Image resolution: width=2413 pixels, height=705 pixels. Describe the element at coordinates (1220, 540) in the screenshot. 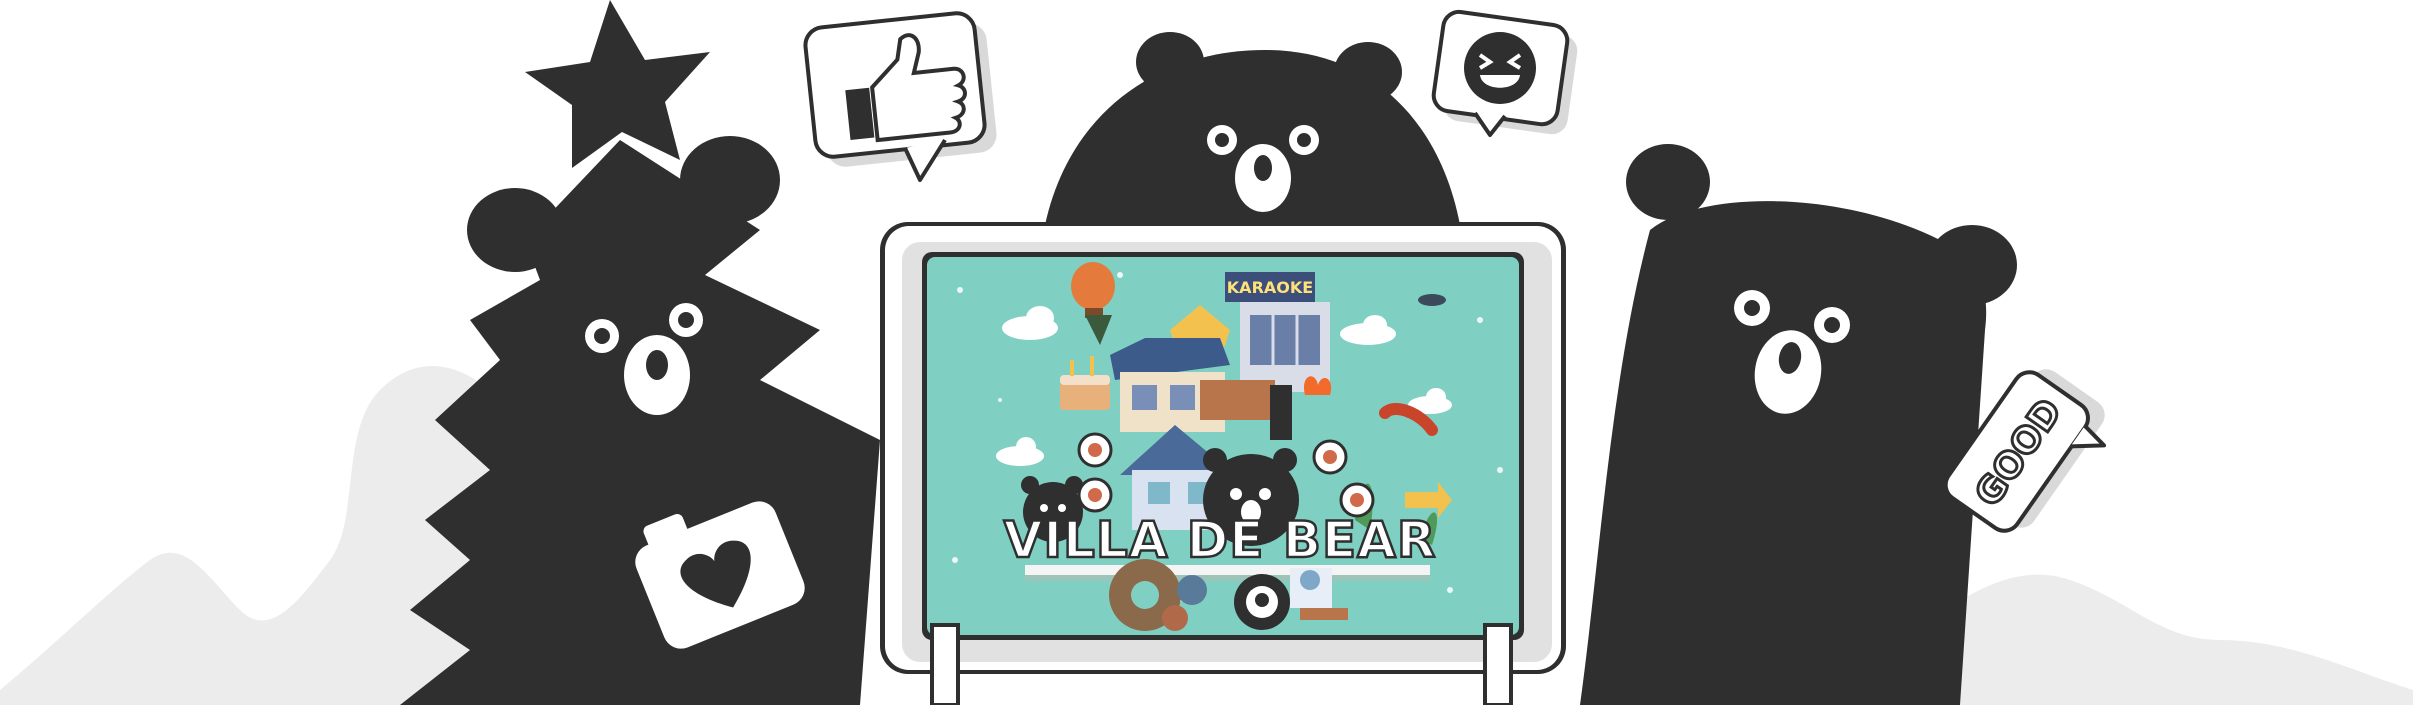

I see `poster-title: VILLA DE BEAR` at that location.